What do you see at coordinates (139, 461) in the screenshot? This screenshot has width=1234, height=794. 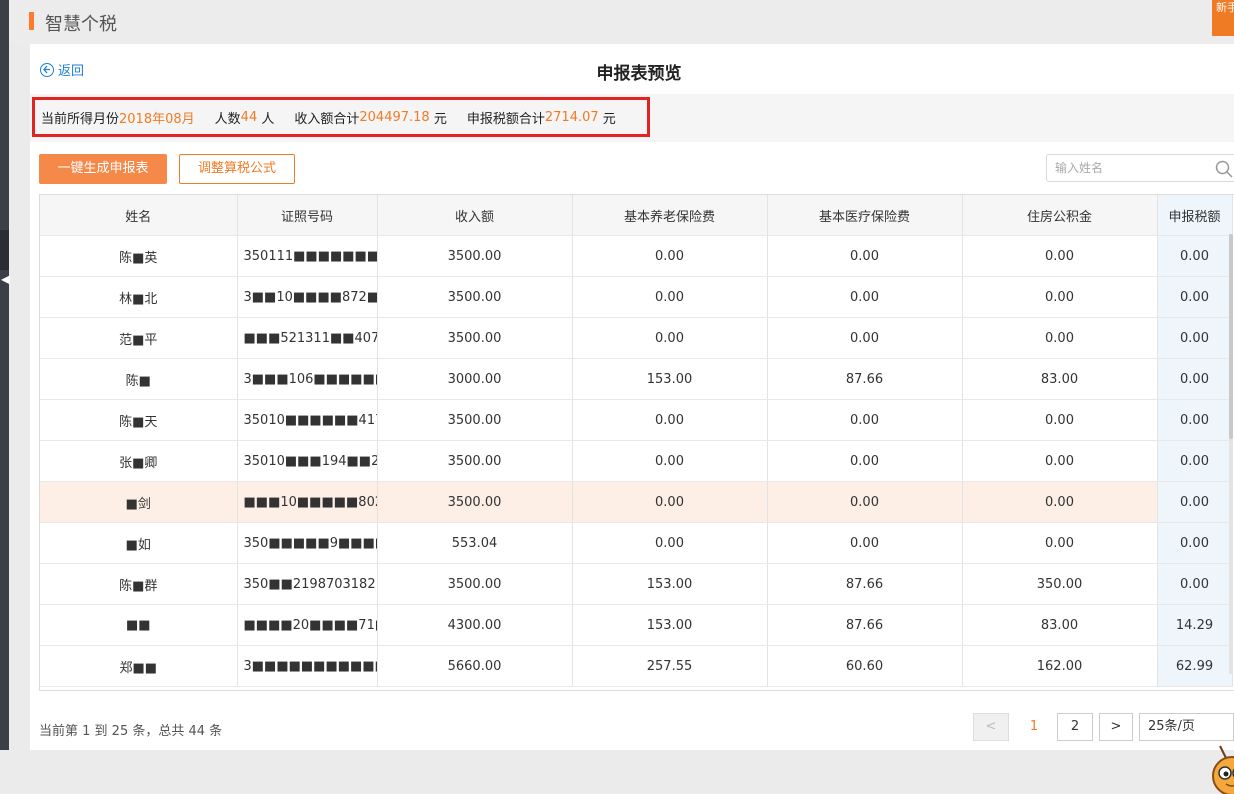 I see `cell-name: 张■卿` at bounding box center [139, 461].